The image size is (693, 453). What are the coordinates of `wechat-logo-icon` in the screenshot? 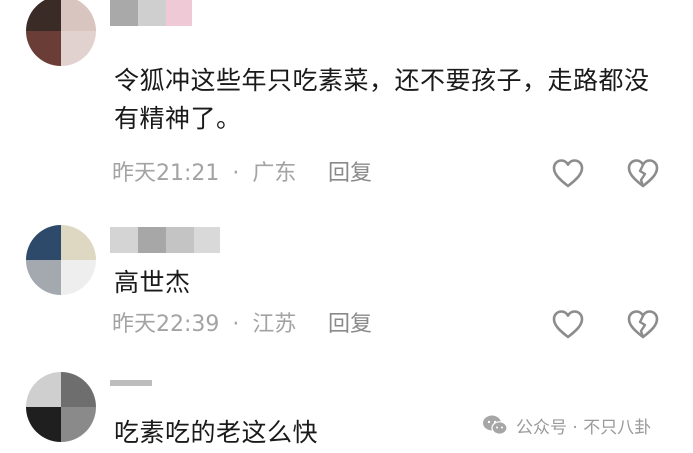 It's located at (495, 425).